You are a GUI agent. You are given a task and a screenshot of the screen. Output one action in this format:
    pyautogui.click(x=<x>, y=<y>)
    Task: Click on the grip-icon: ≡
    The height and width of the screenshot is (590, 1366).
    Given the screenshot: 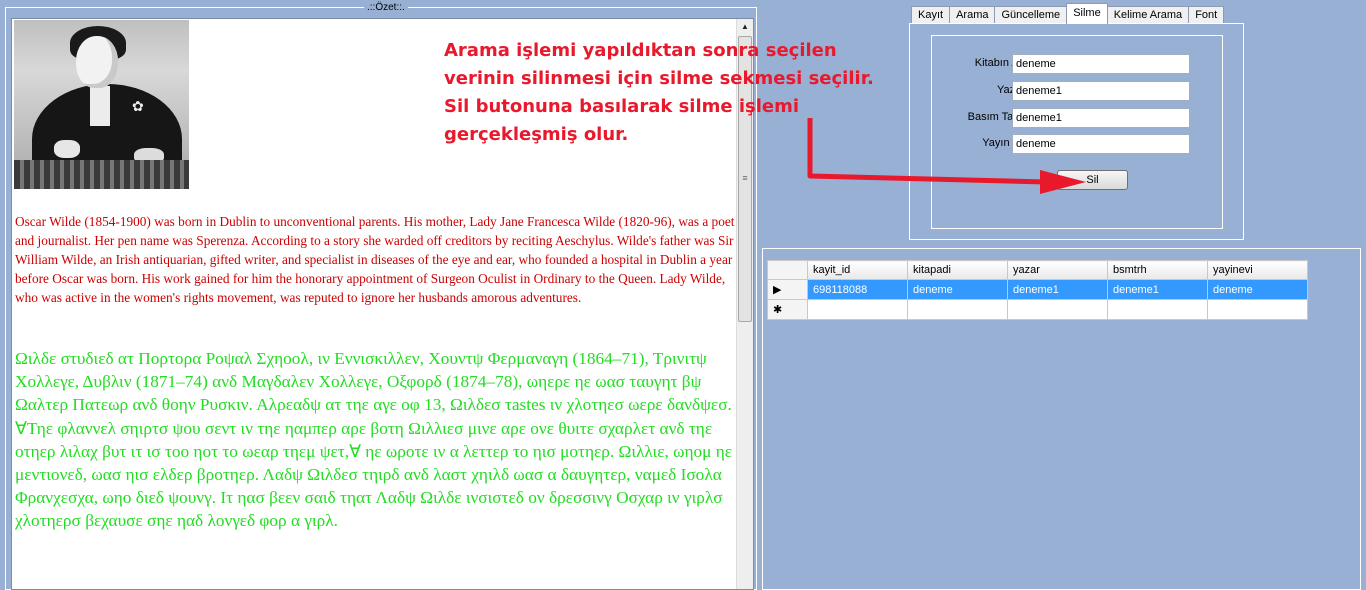 What is the action you would take?
    pyautogui.click(x=745, y=178)
    